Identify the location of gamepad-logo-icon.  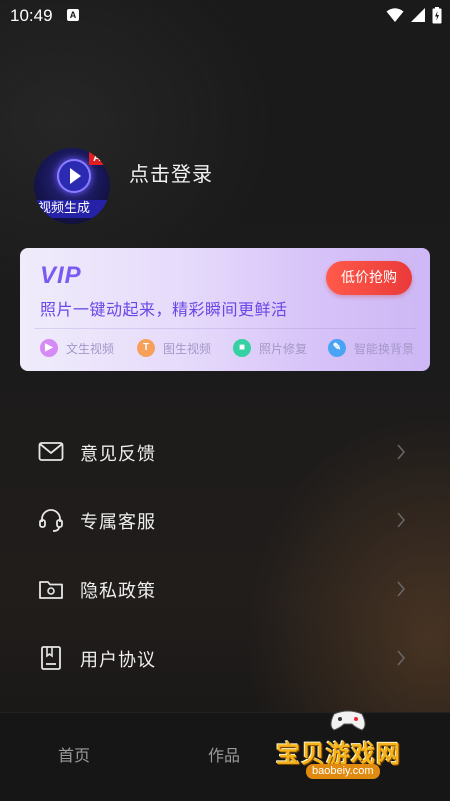
(348, 720).